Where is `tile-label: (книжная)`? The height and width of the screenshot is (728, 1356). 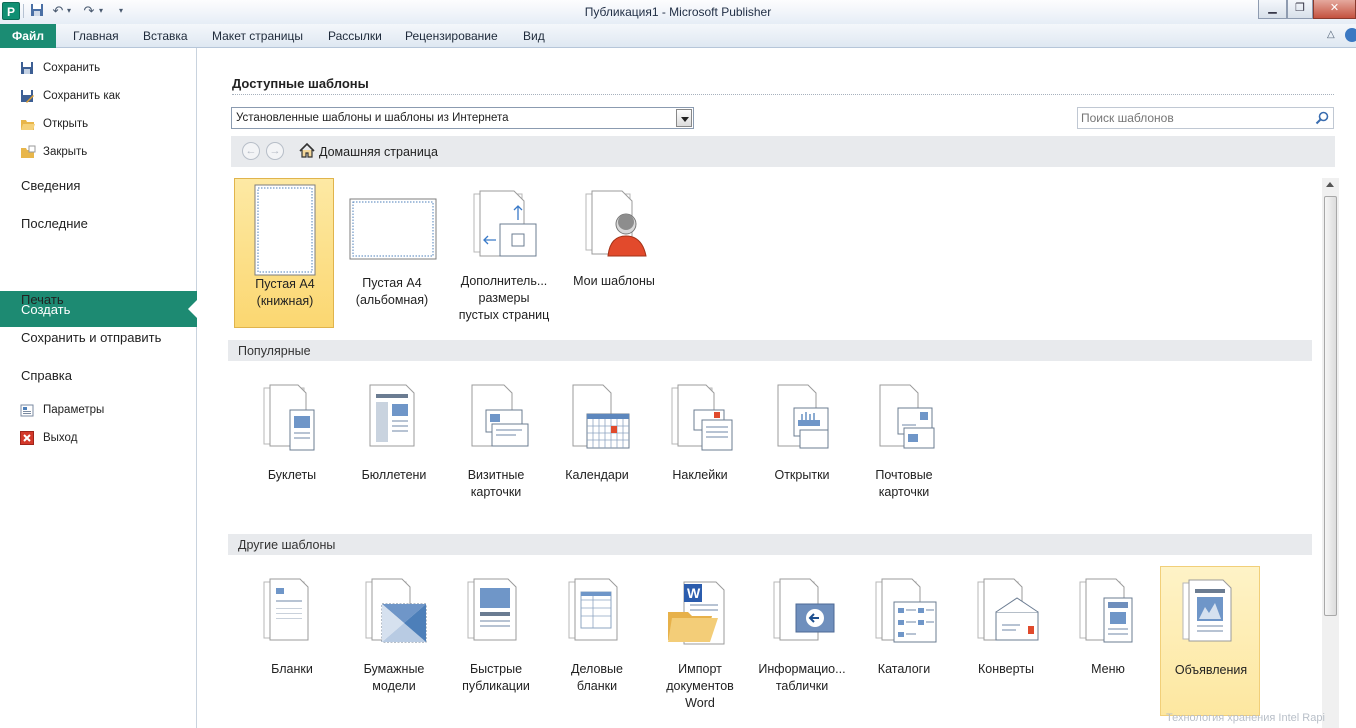
tile-label: (книжная) is located at coordinates (285, 301).